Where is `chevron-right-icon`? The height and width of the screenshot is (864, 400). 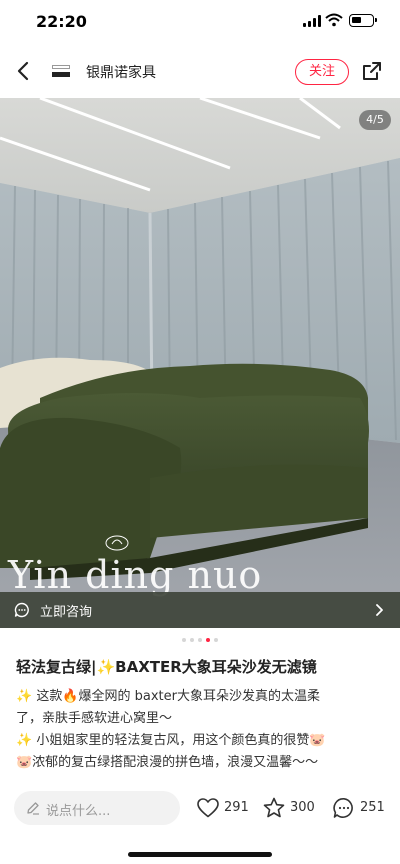 chevron-right-icon is located at coordinates (379, 610).